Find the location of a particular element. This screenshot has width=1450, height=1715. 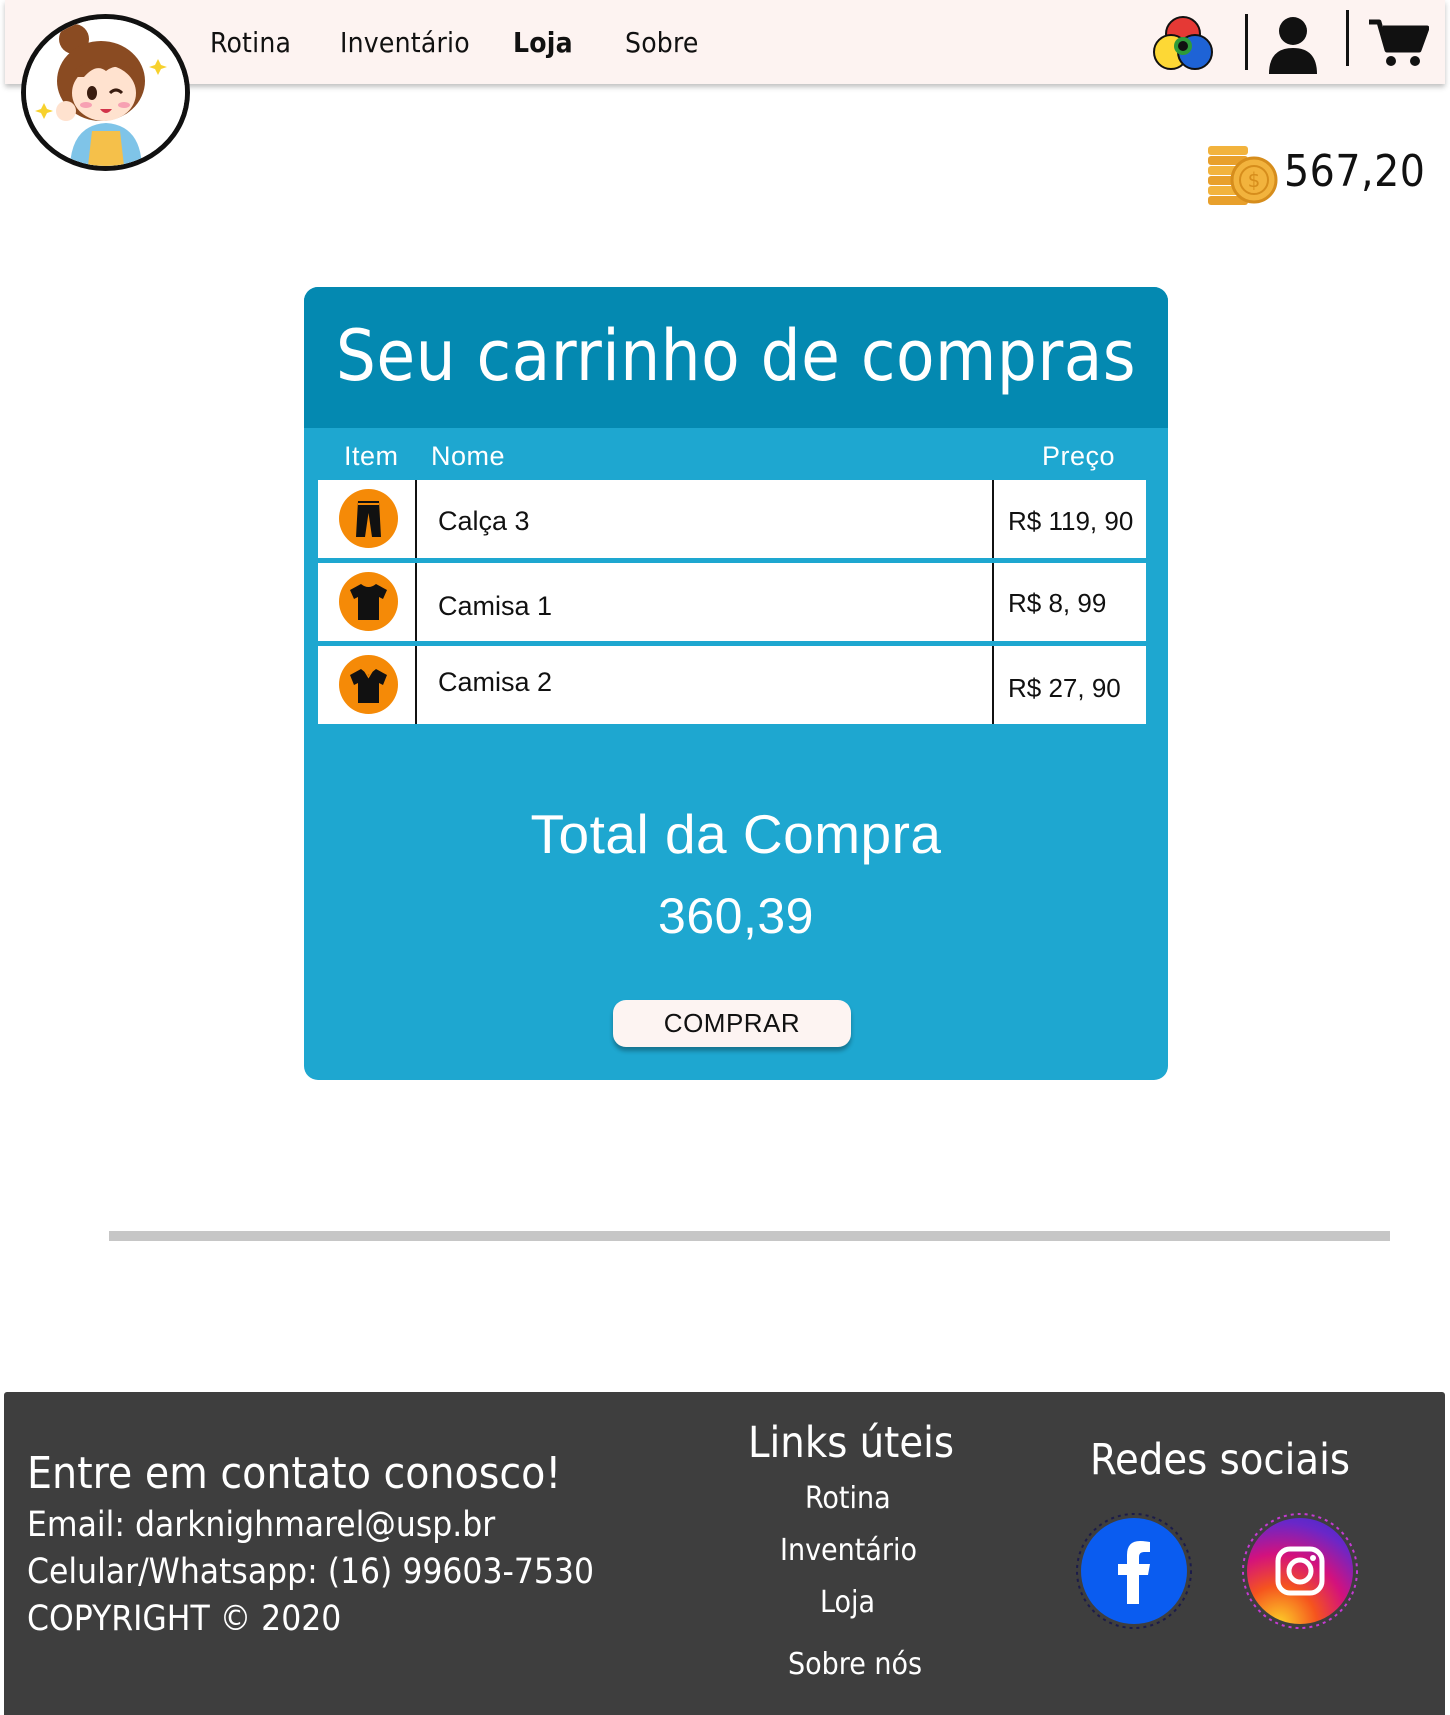

coin-balance: 567,20 is located at coordinates (1355, 171).